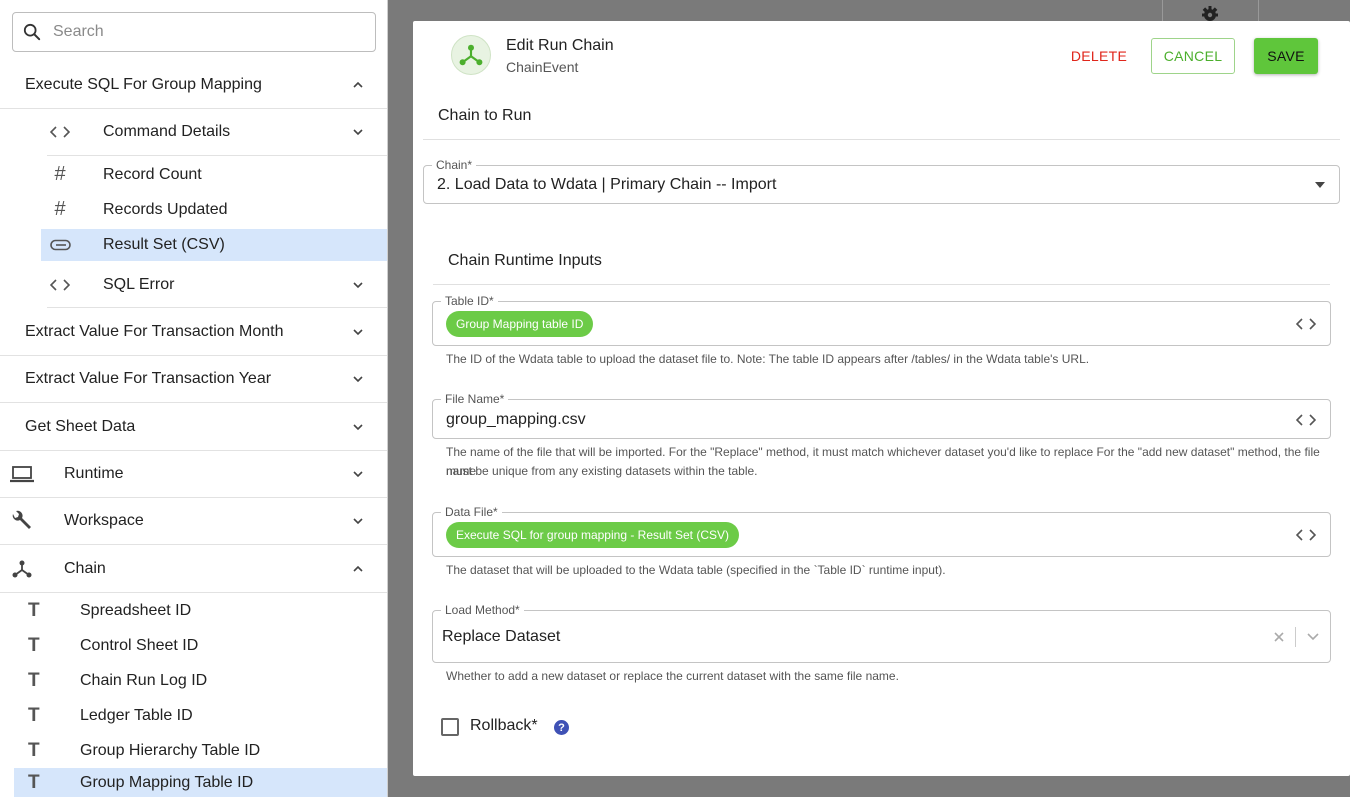 This screenshot has height=797, width=1350. Describe the element at coordinates (560, 45) in the screenshot. I see `dialog-title: Edit Run Chain` at that location.